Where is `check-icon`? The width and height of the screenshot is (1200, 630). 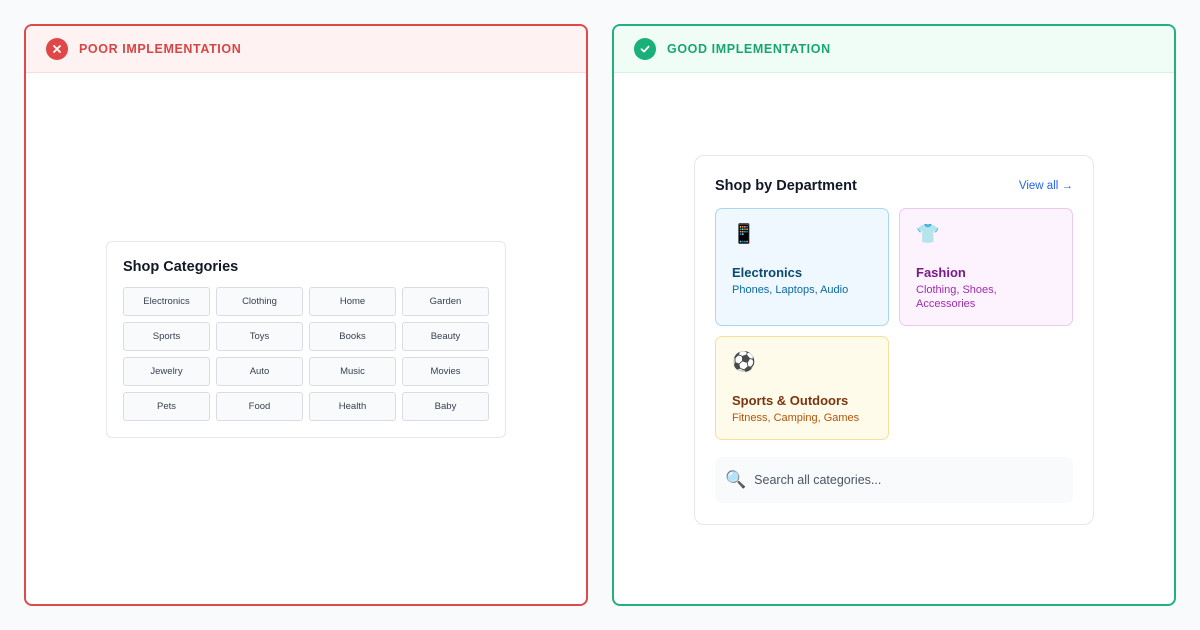 check-icon is located at coordinates (645, 49).